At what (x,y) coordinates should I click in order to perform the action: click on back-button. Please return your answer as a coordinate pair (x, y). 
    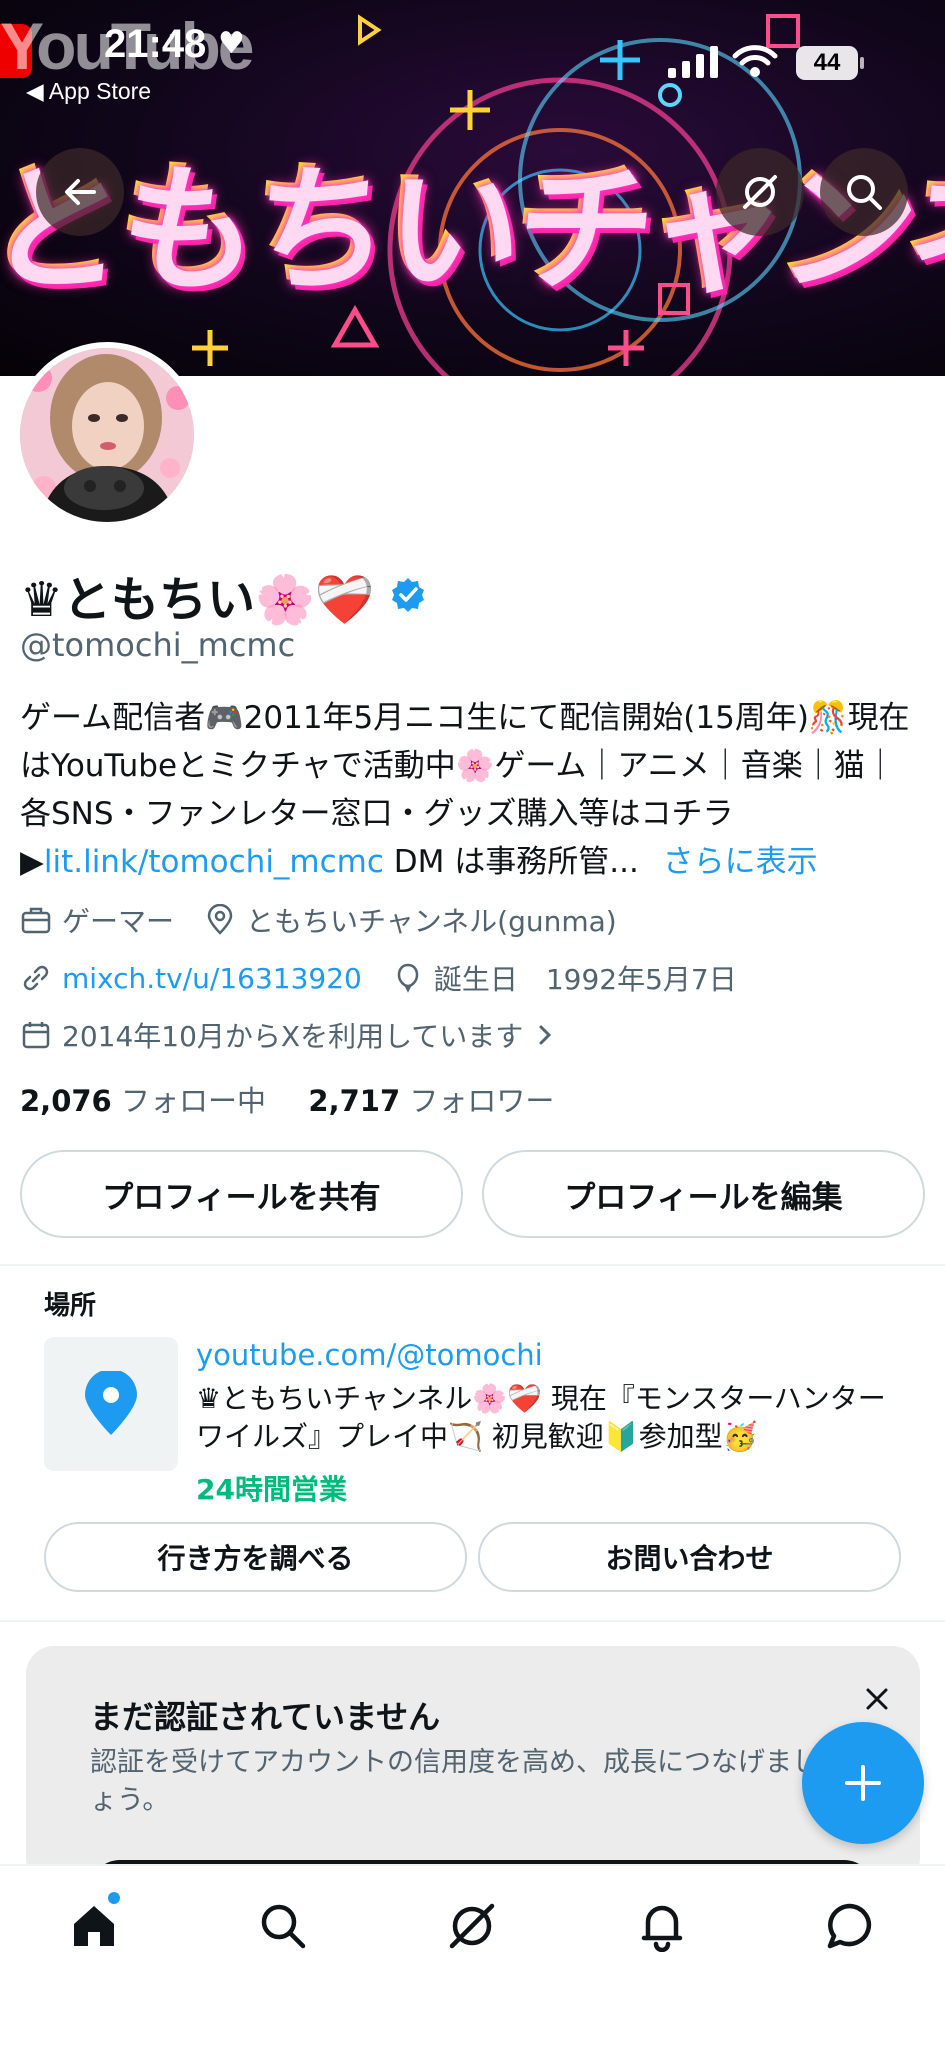
    Looking at the image, I should click on (80, 192).